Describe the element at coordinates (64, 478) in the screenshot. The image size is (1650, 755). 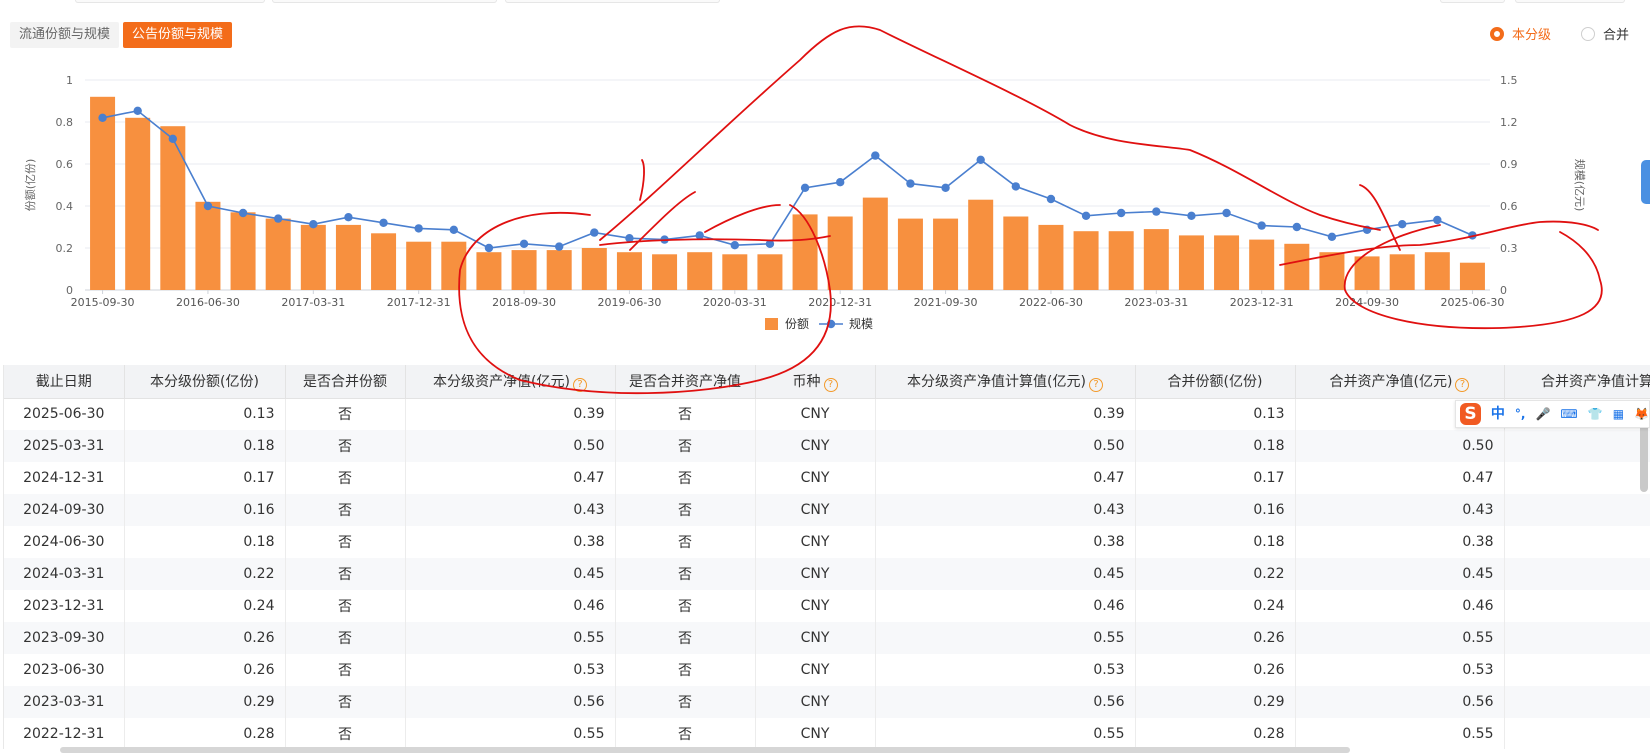
I see `table-cell: 2024-12-31` at that location.